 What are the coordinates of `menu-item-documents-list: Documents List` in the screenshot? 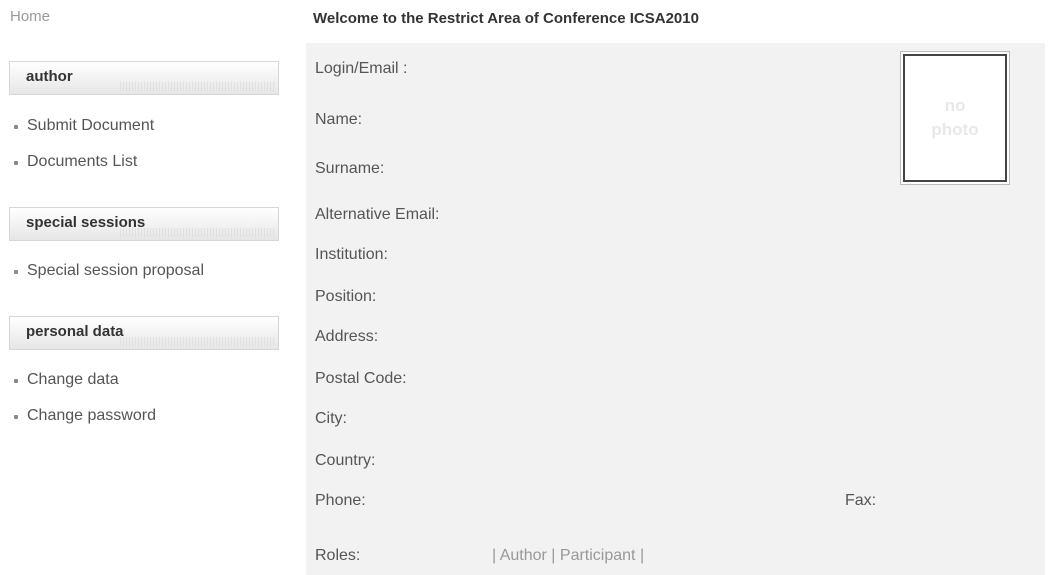 It's located at (75, 162).